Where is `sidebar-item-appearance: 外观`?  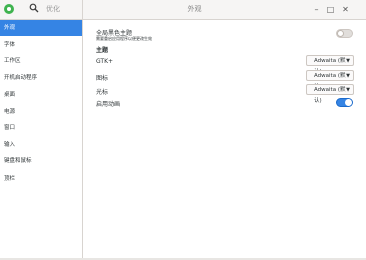 sidebar-item-appearance: 外观 is located at coordinates (41, 28).